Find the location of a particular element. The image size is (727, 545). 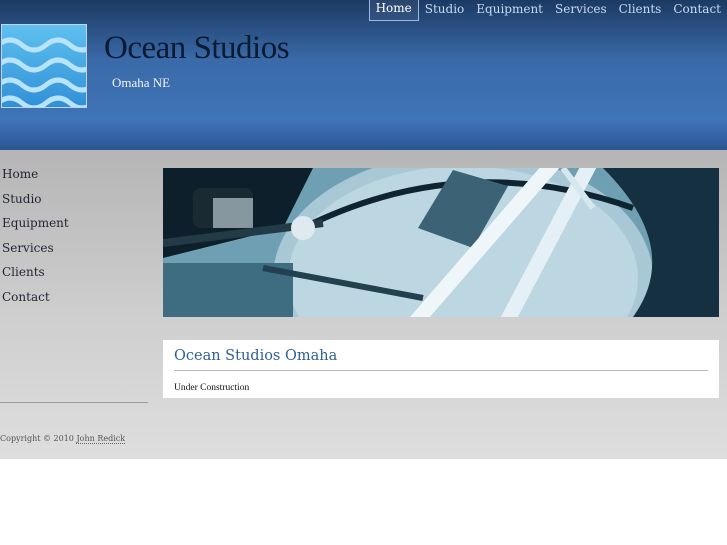

top-nav-studio: Studio is located at coordinates (445, 10).